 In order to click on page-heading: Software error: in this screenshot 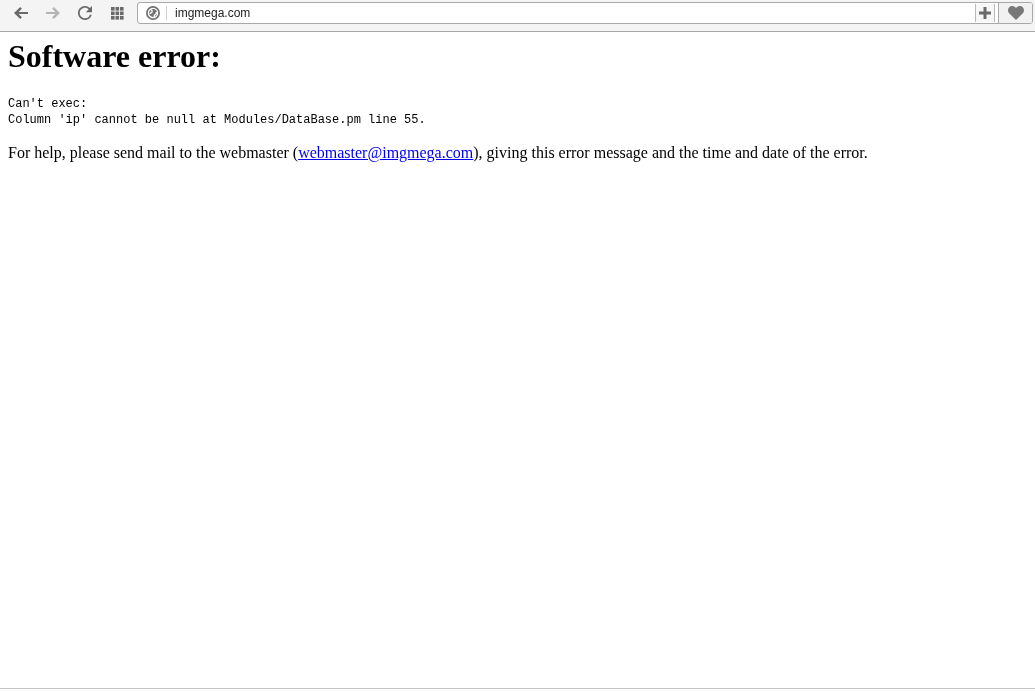, I will do `click(115, 56)`.